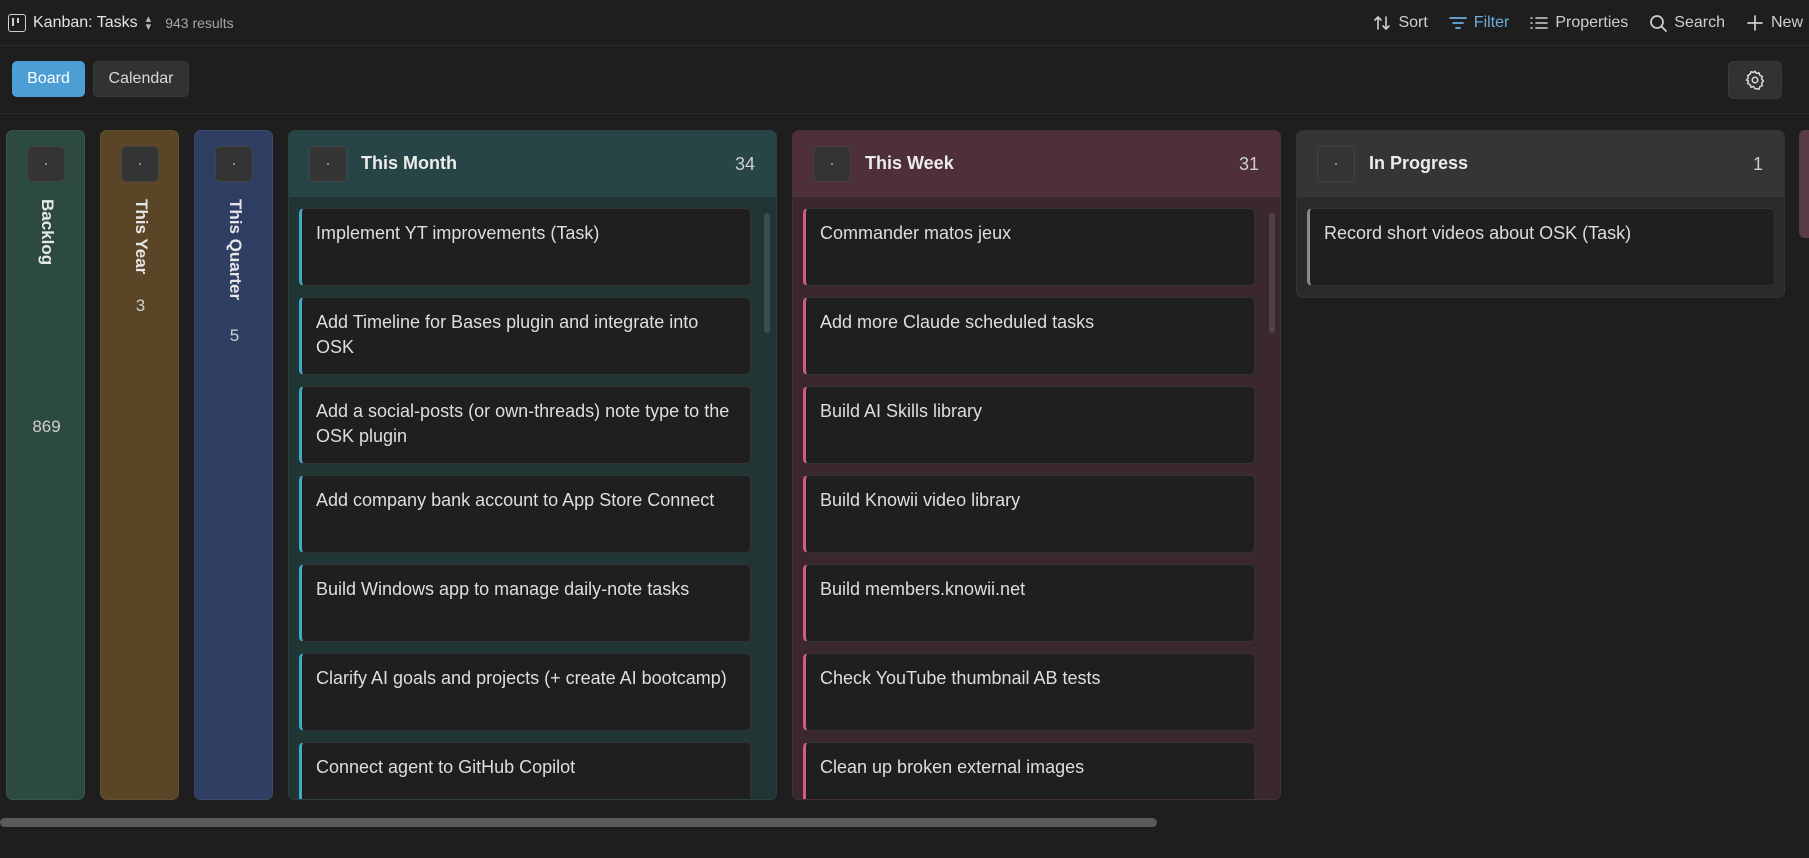 Image resolution: width=1809 pixels, height=858 pixels. What do you see at coordinates (1248, 164) in the screenshot?
I see `column-count: 31` at bounding box center [1248, 164].